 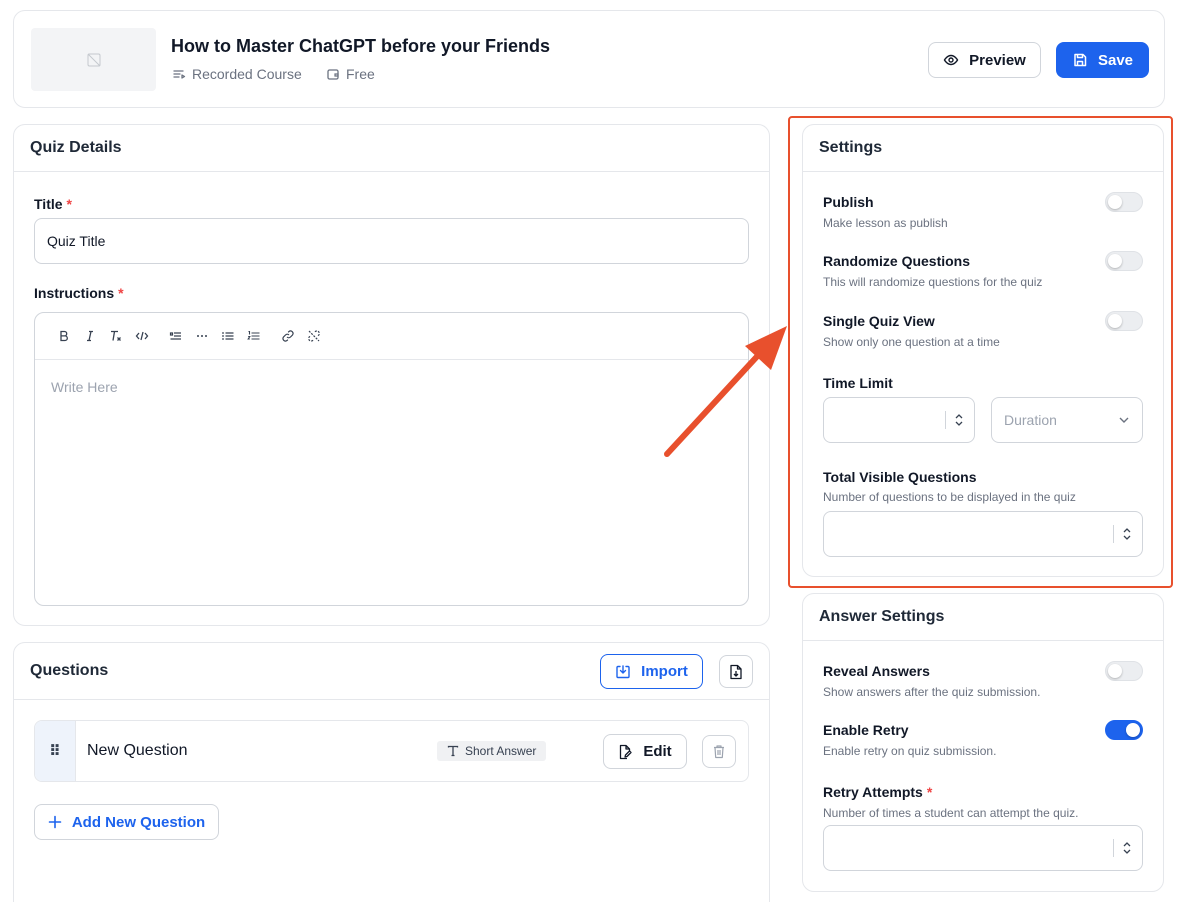 I want to click on file-download-icon, so click(x=736, y=671).